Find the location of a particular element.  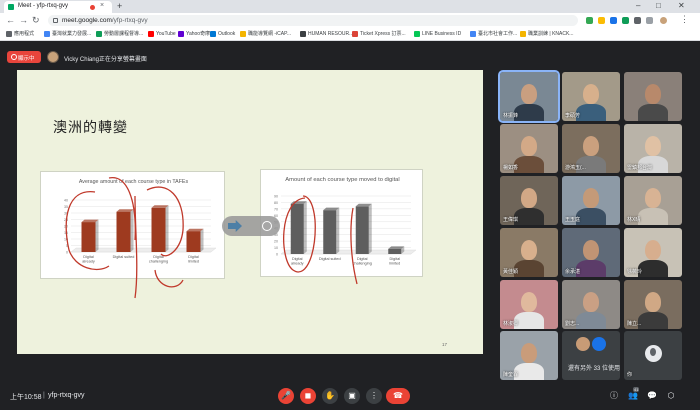

tab-close-icon: × is located at coordinates (102, 5).